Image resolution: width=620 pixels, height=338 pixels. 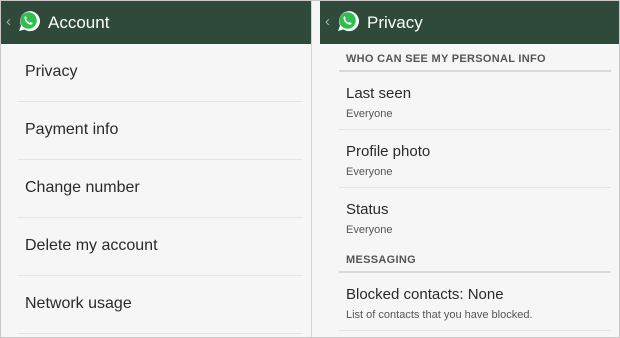 What do you see at coordinates (160, 305) in the screenshot?
I see `menu-item-network-usage: Network usage` at bounding box center [160, 305].